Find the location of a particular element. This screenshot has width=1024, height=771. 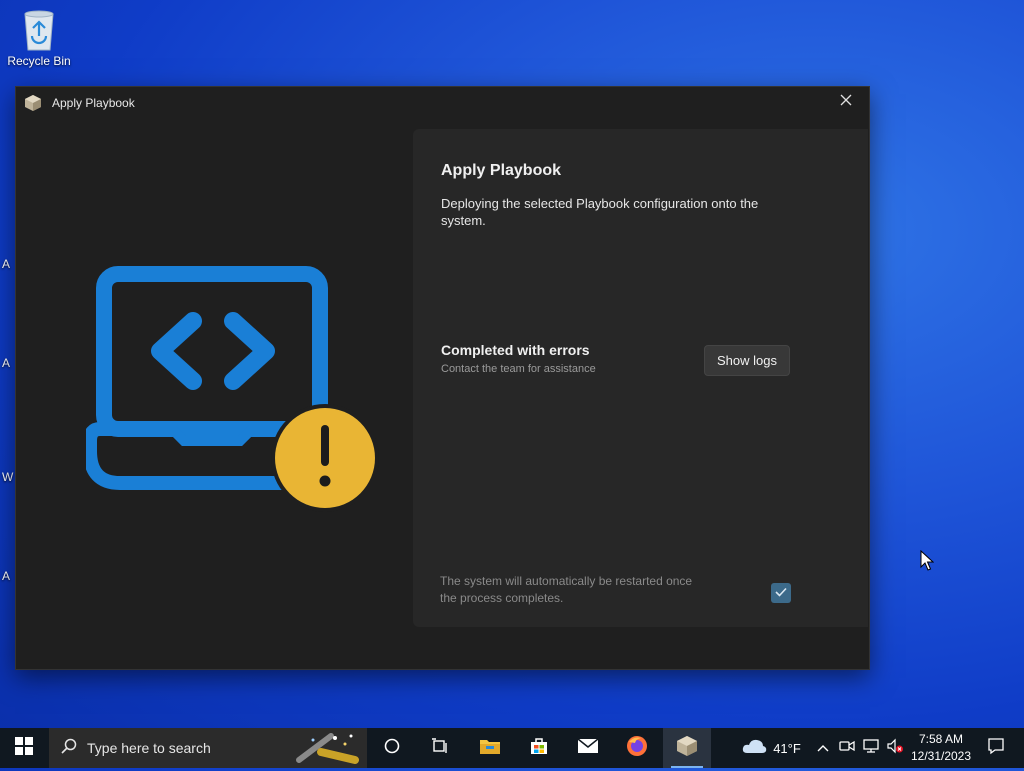

network-icon is located at coordinates (871, 748).